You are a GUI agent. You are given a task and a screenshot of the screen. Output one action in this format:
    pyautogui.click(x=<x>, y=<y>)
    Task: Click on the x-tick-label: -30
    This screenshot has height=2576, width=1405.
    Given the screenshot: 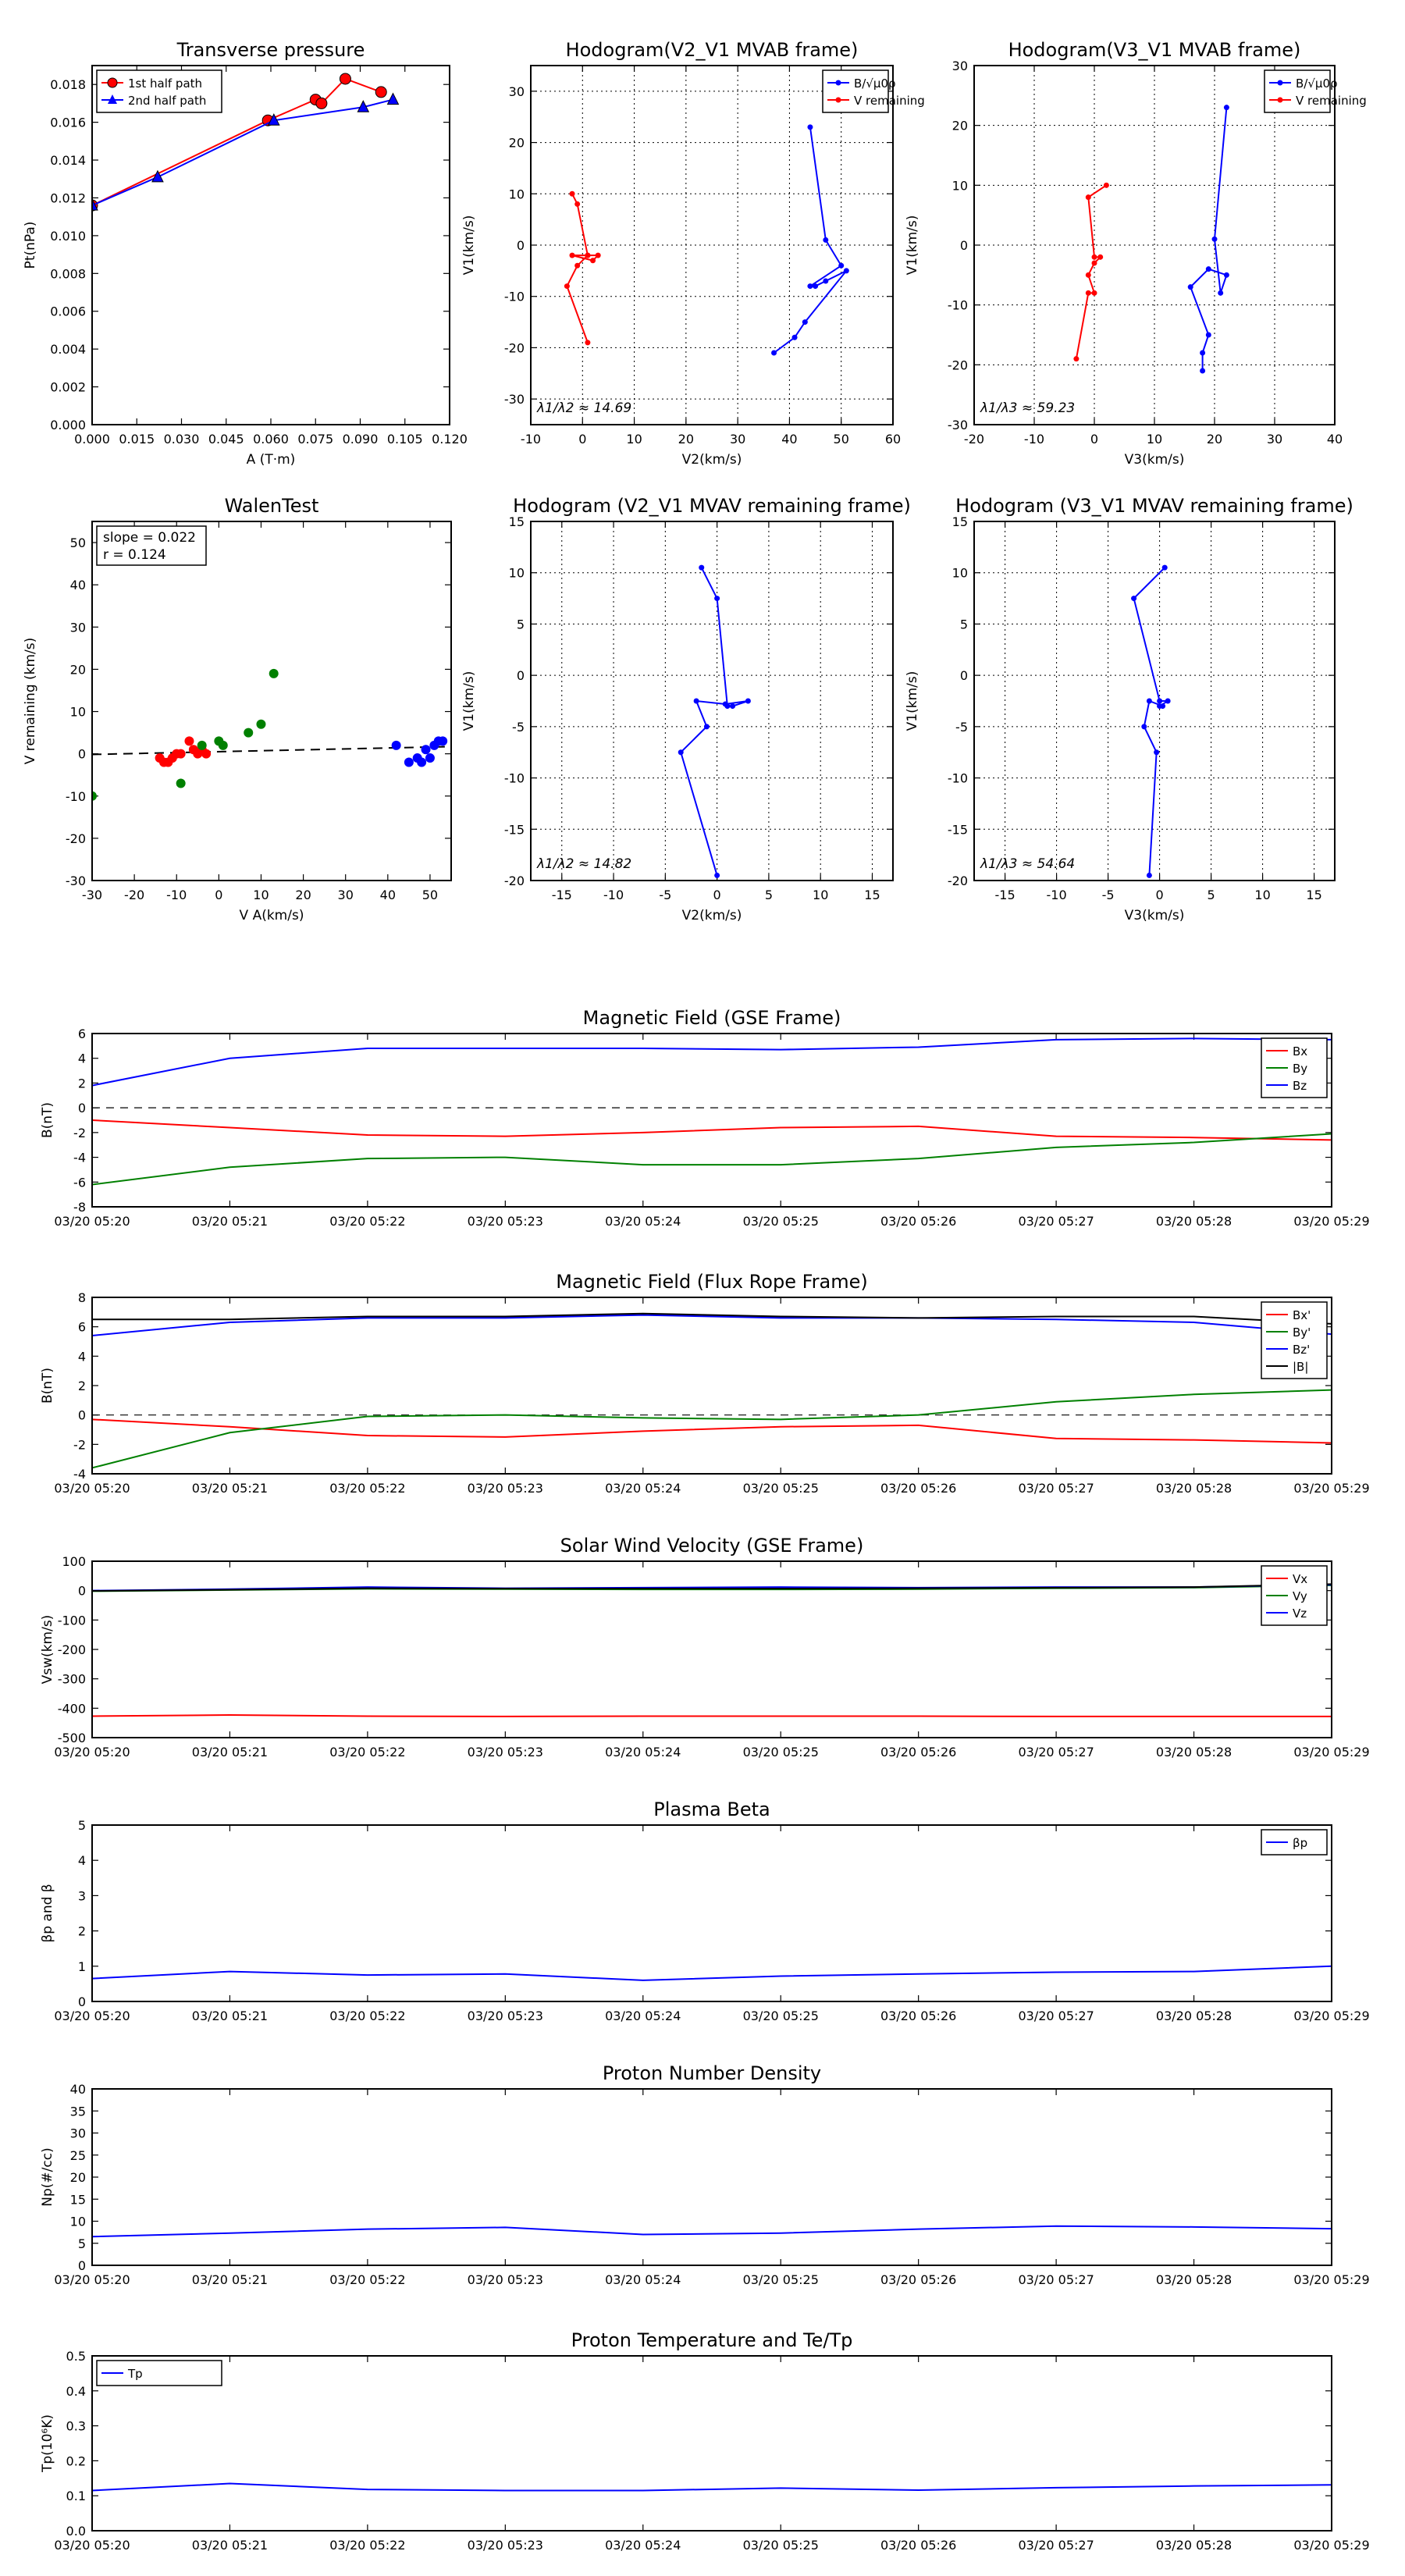 What is the action you would take?
    pyautogui.click(x=92, y=895)
    